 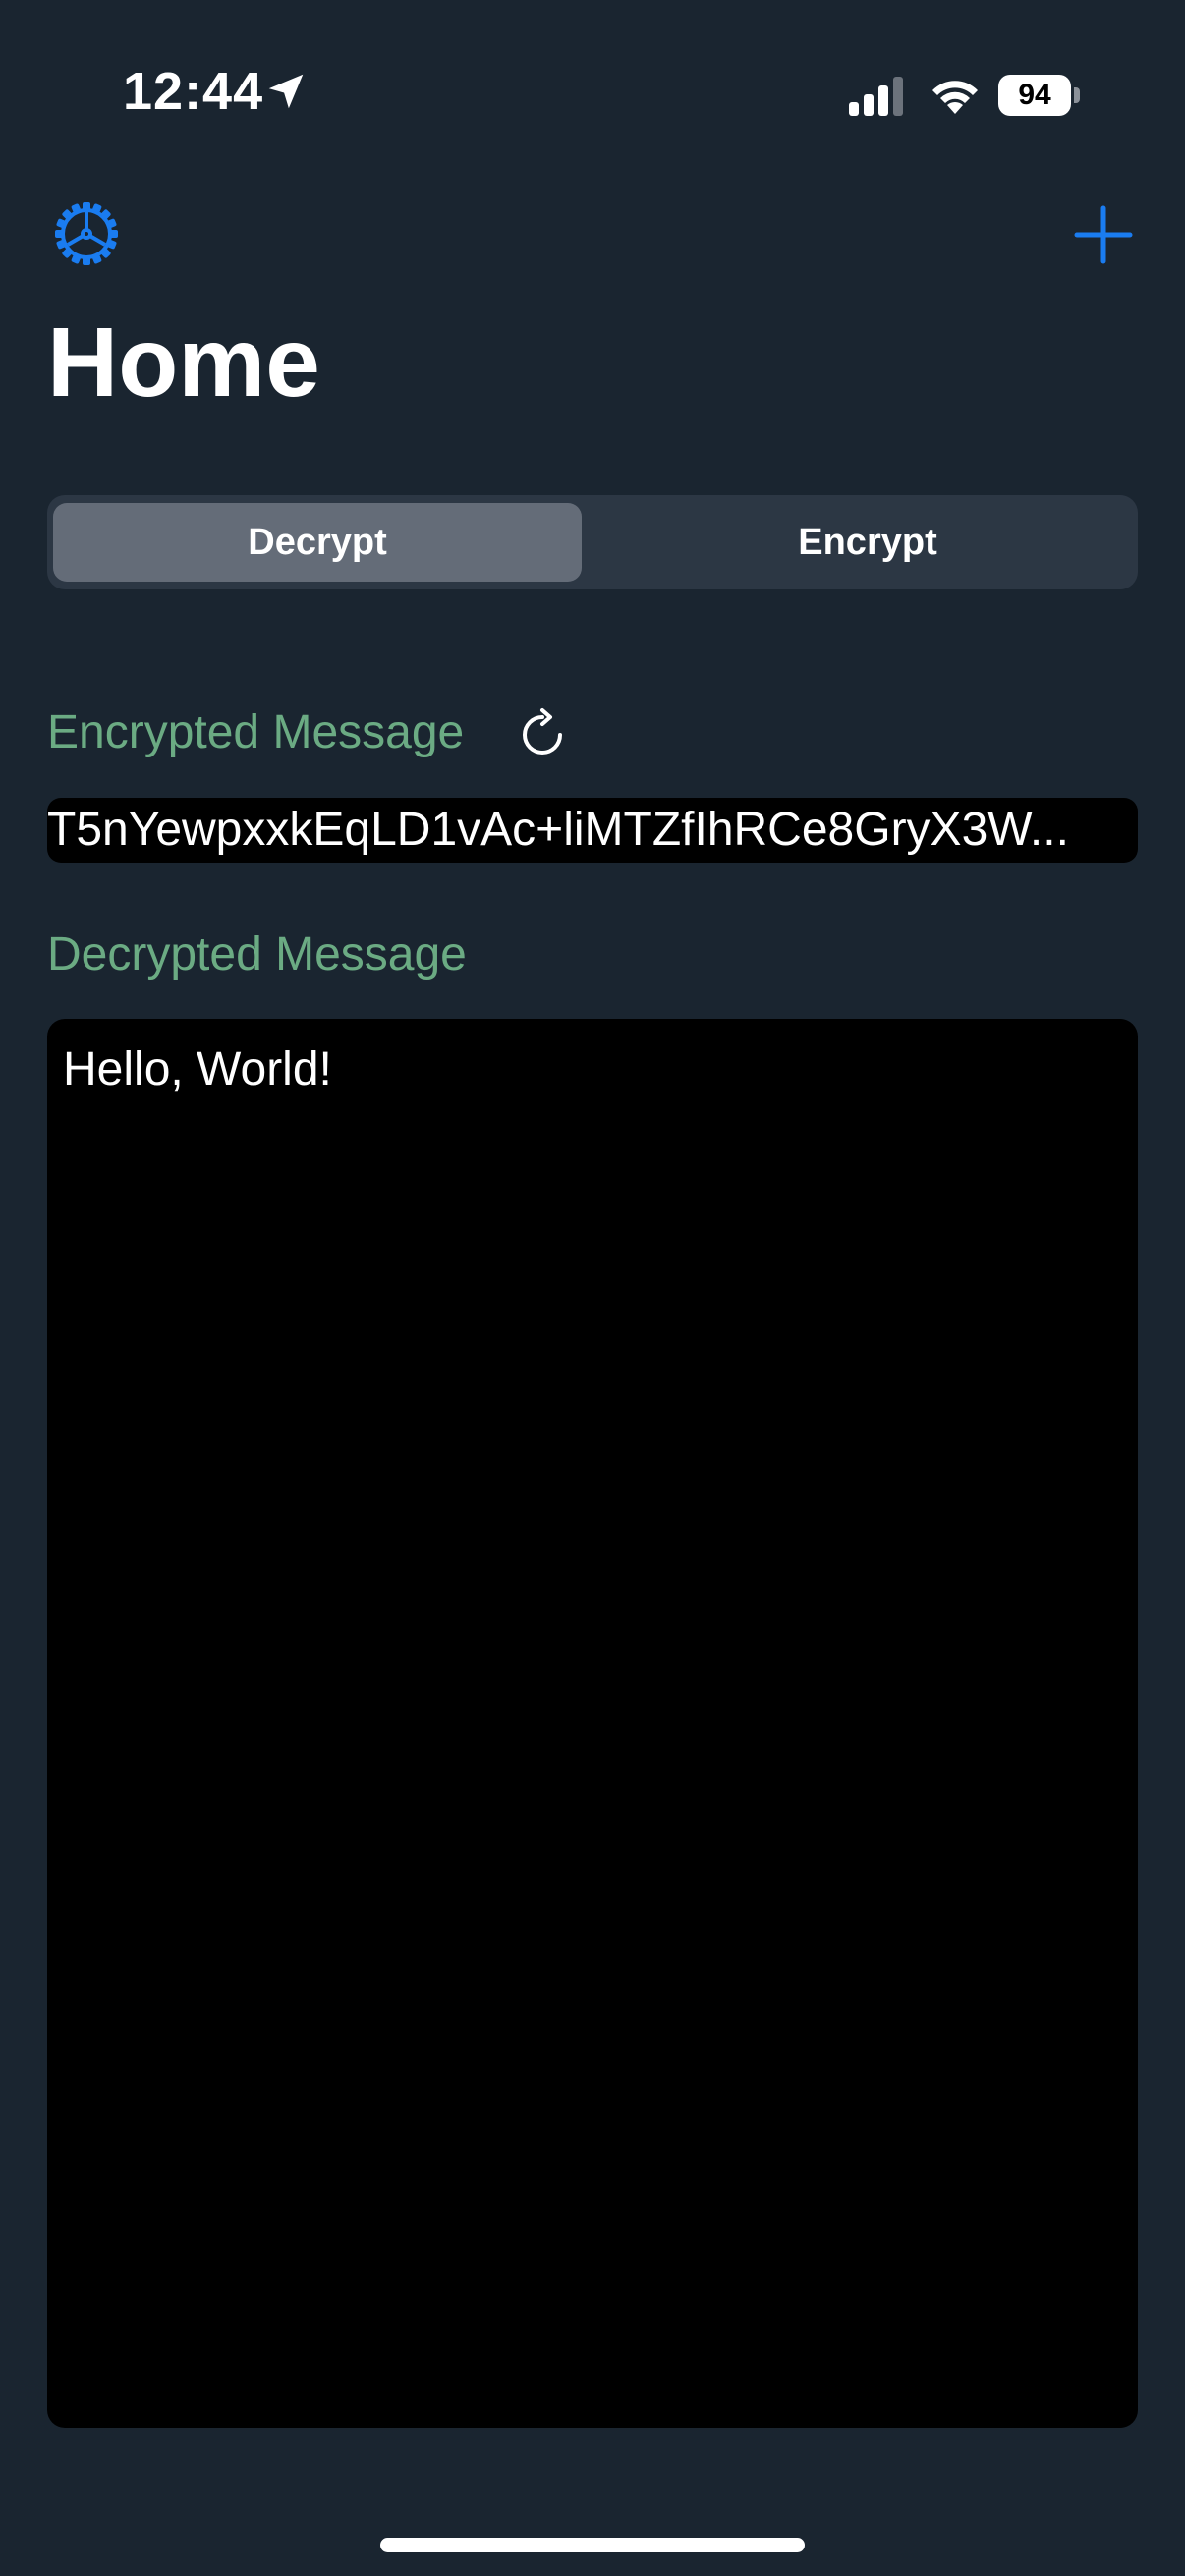 What do you see at coordinates (257, 954) in the screenshot?
I see `decrypted-message-label: Decrypted Message` at bounding box center [257, 954].